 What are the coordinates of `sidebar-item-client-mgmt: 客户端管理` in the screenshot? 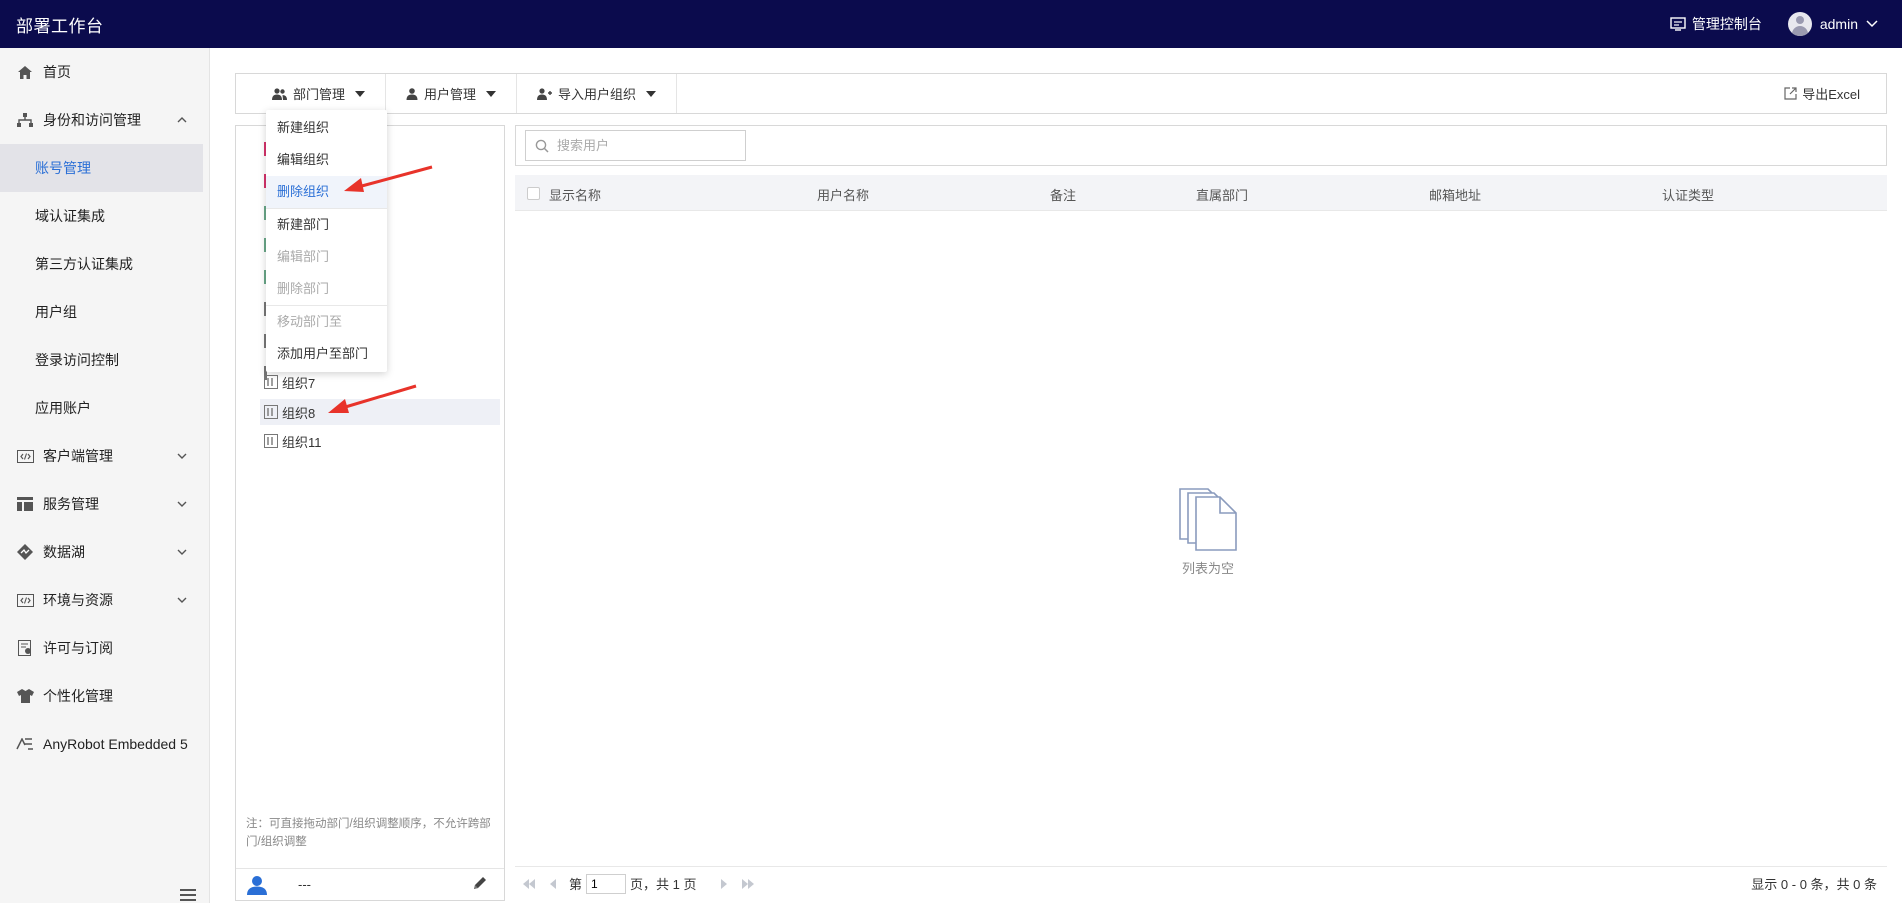 It's located at (104, 456).